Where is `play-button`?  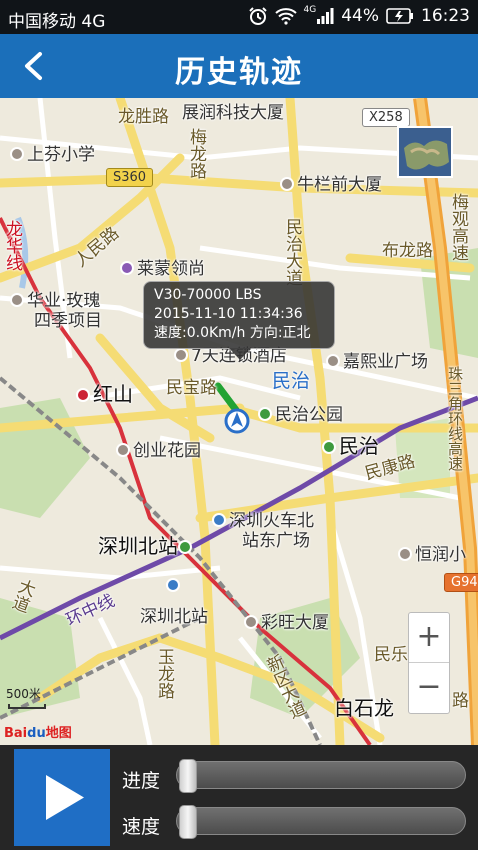 play-button is located at coordinates (62, 797).